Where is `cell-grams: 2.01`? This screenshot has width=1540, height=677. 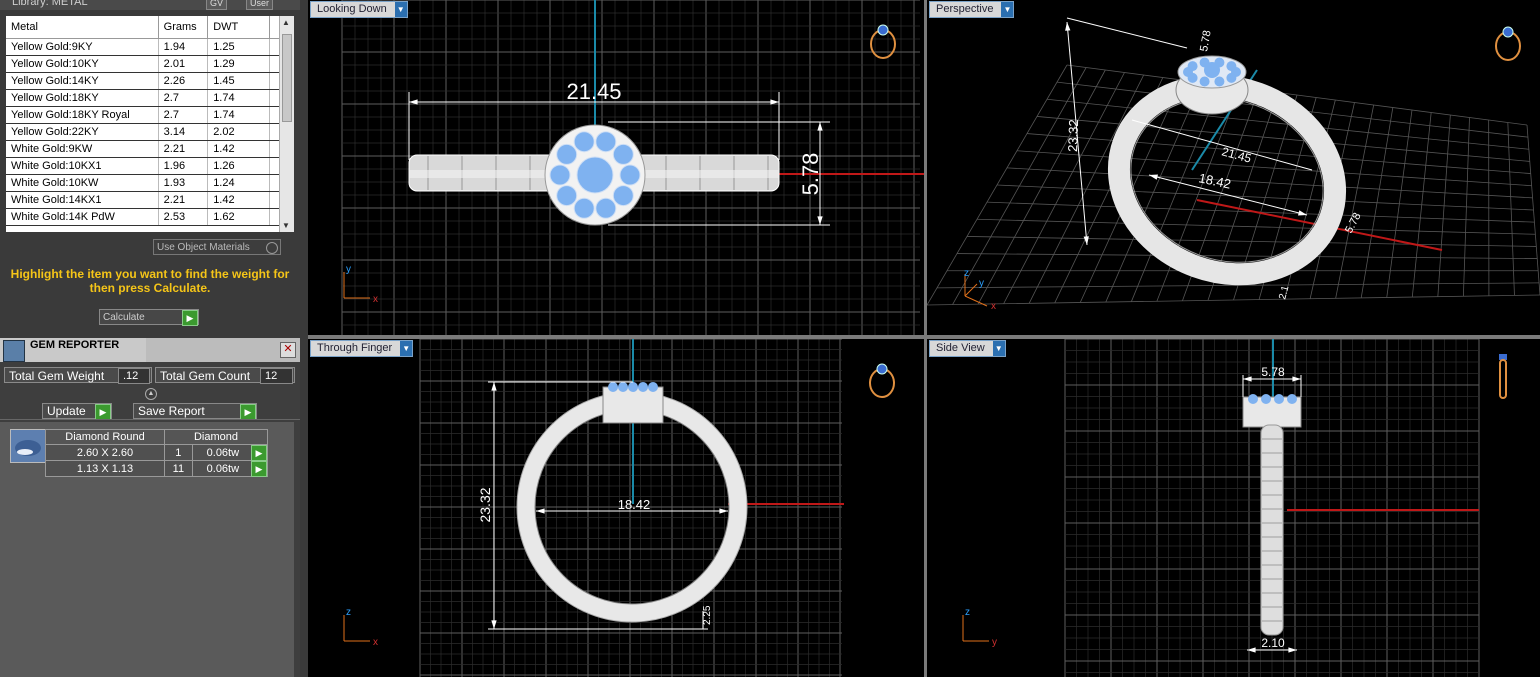 cell-grams: 2.01 is located at coordinates (183, 64).